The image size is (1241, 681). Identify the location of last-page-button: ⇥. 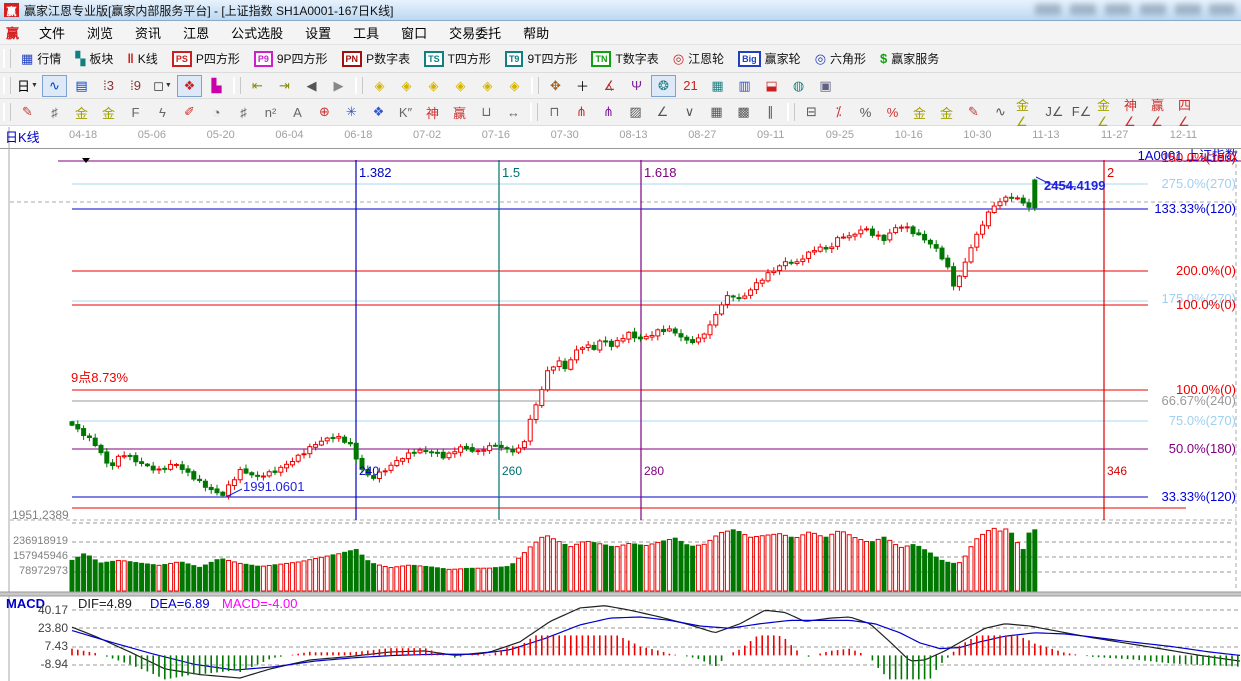
(284, 86).